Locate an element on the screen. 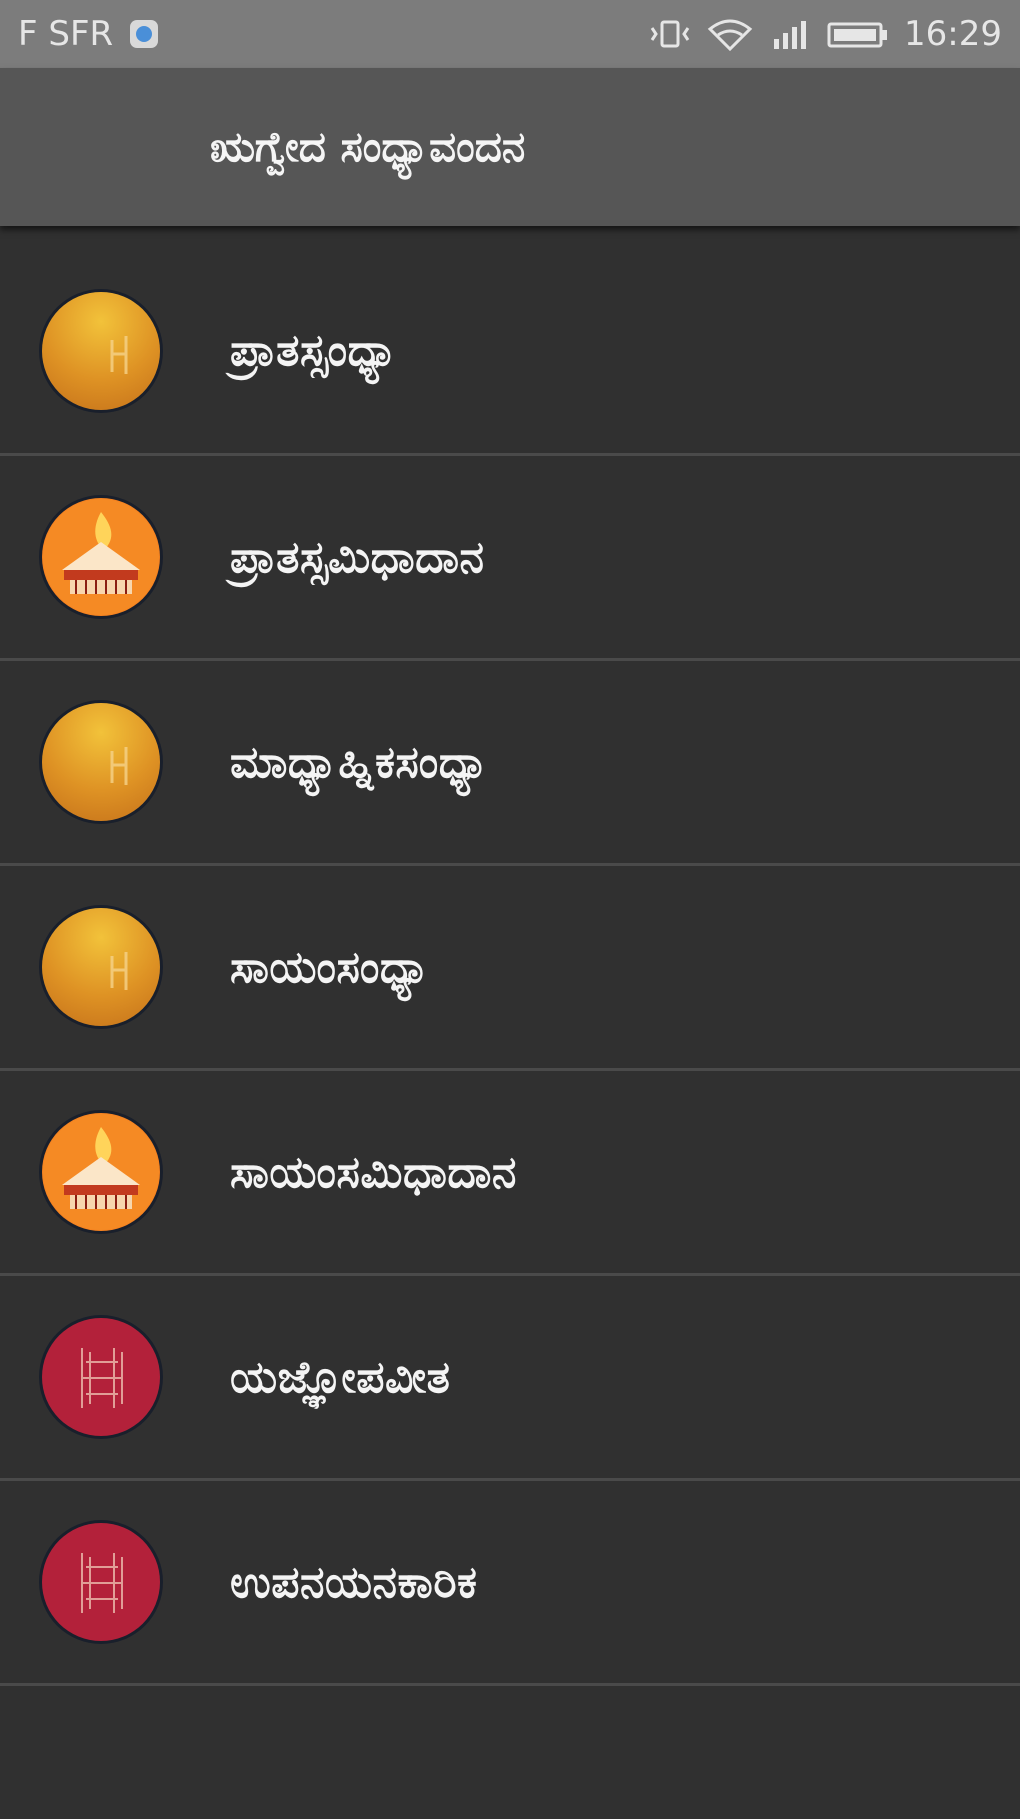 The height and width of the screenshot is (1819, 1020). menu-item-label: ಯಜ್ಞೋಪವೀತ is located at coordinates (340, 1377).